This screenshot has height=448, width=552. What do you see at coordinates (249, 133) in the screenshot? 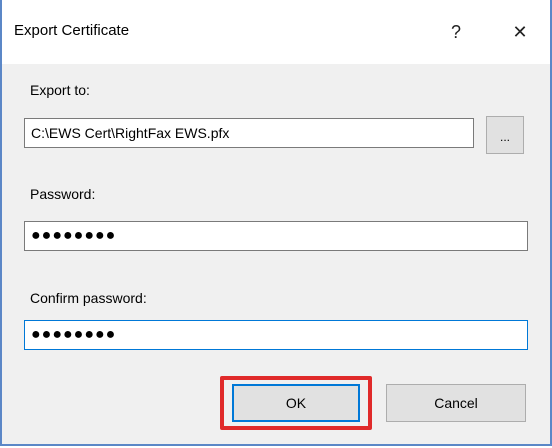
I see `export-path-input: C:\EWS Cert\RightFax EWS.pfx` at bounding box center [249, 133].